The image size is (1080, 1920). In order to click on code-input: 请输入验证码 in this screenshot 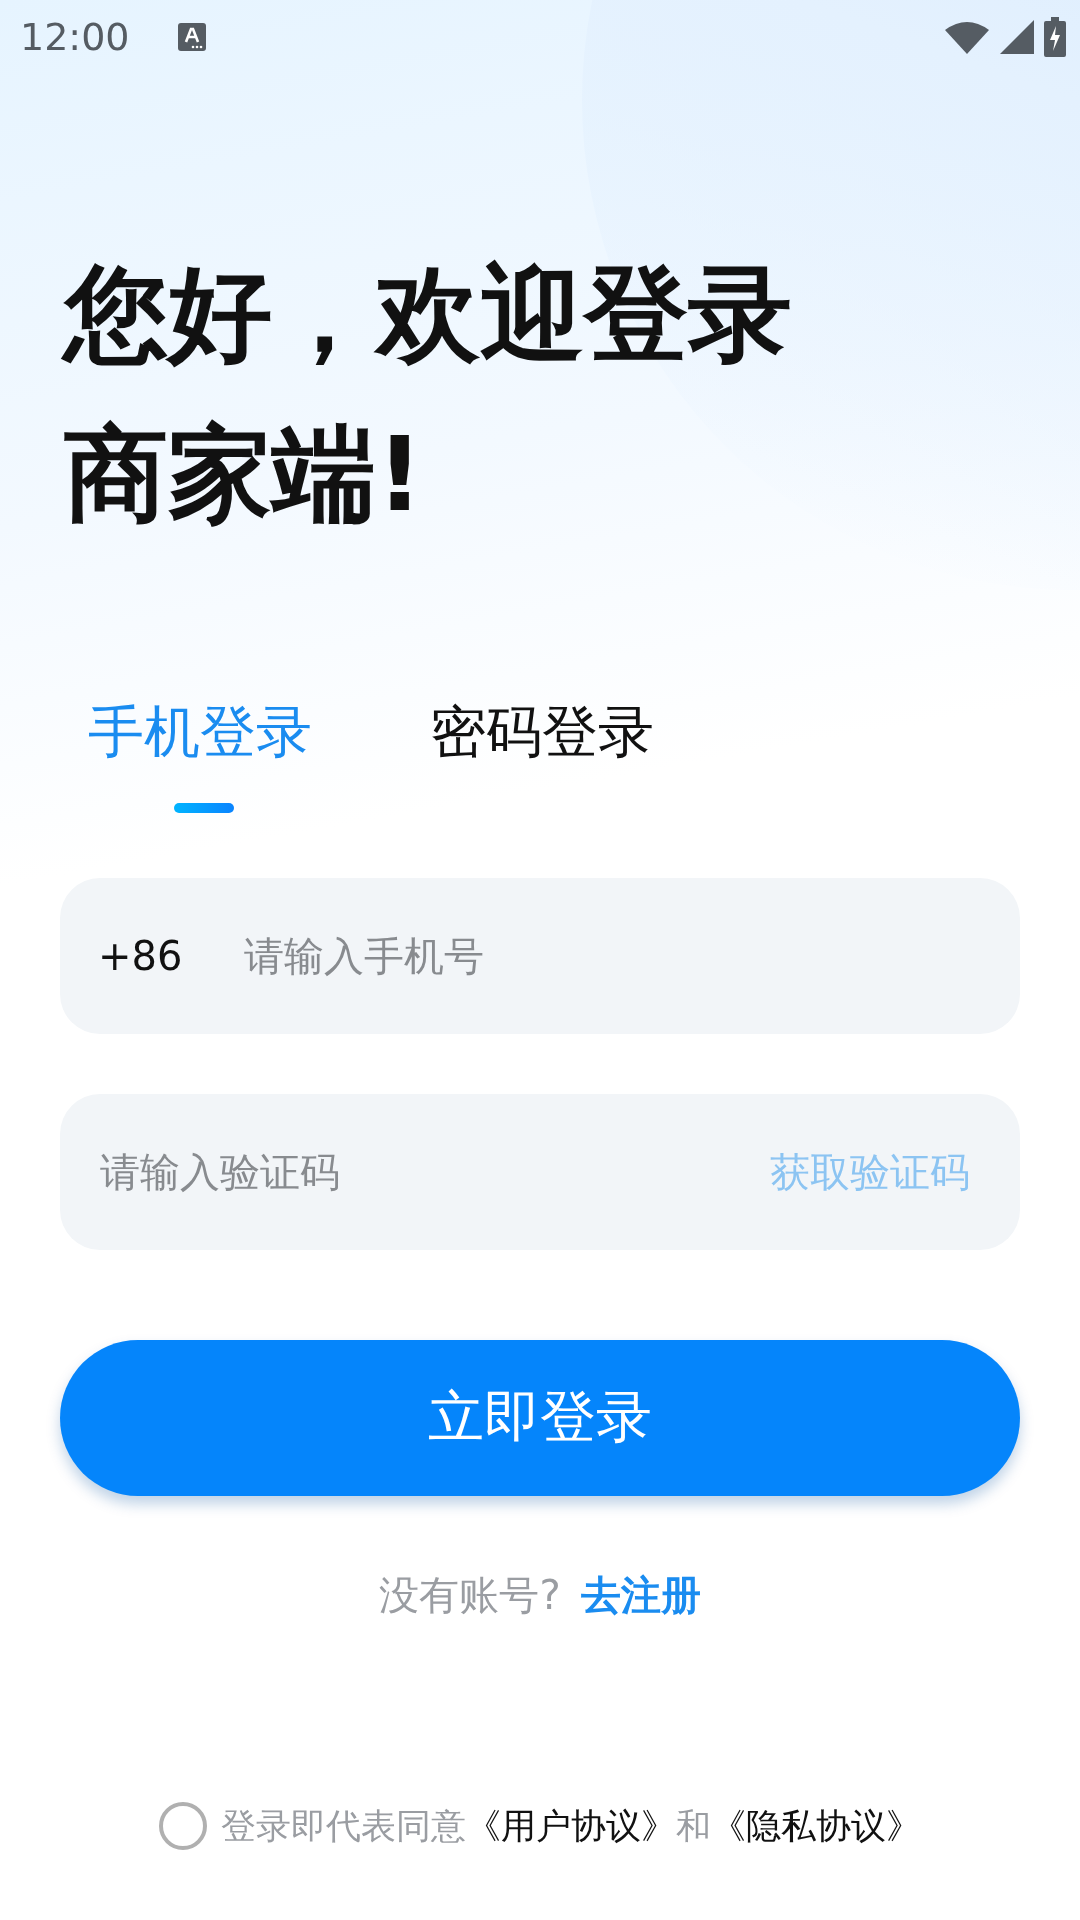, I will do `click(434, 1172)`.